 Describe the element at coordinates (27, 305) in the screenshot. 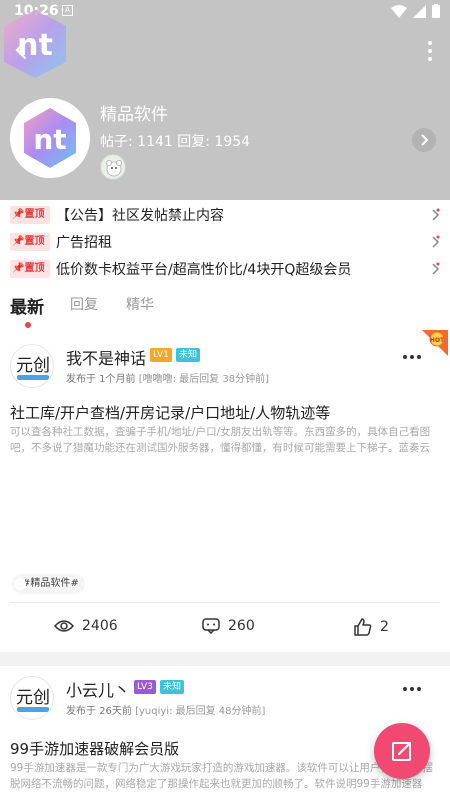

I see `tab-latest: 最新` at that location.